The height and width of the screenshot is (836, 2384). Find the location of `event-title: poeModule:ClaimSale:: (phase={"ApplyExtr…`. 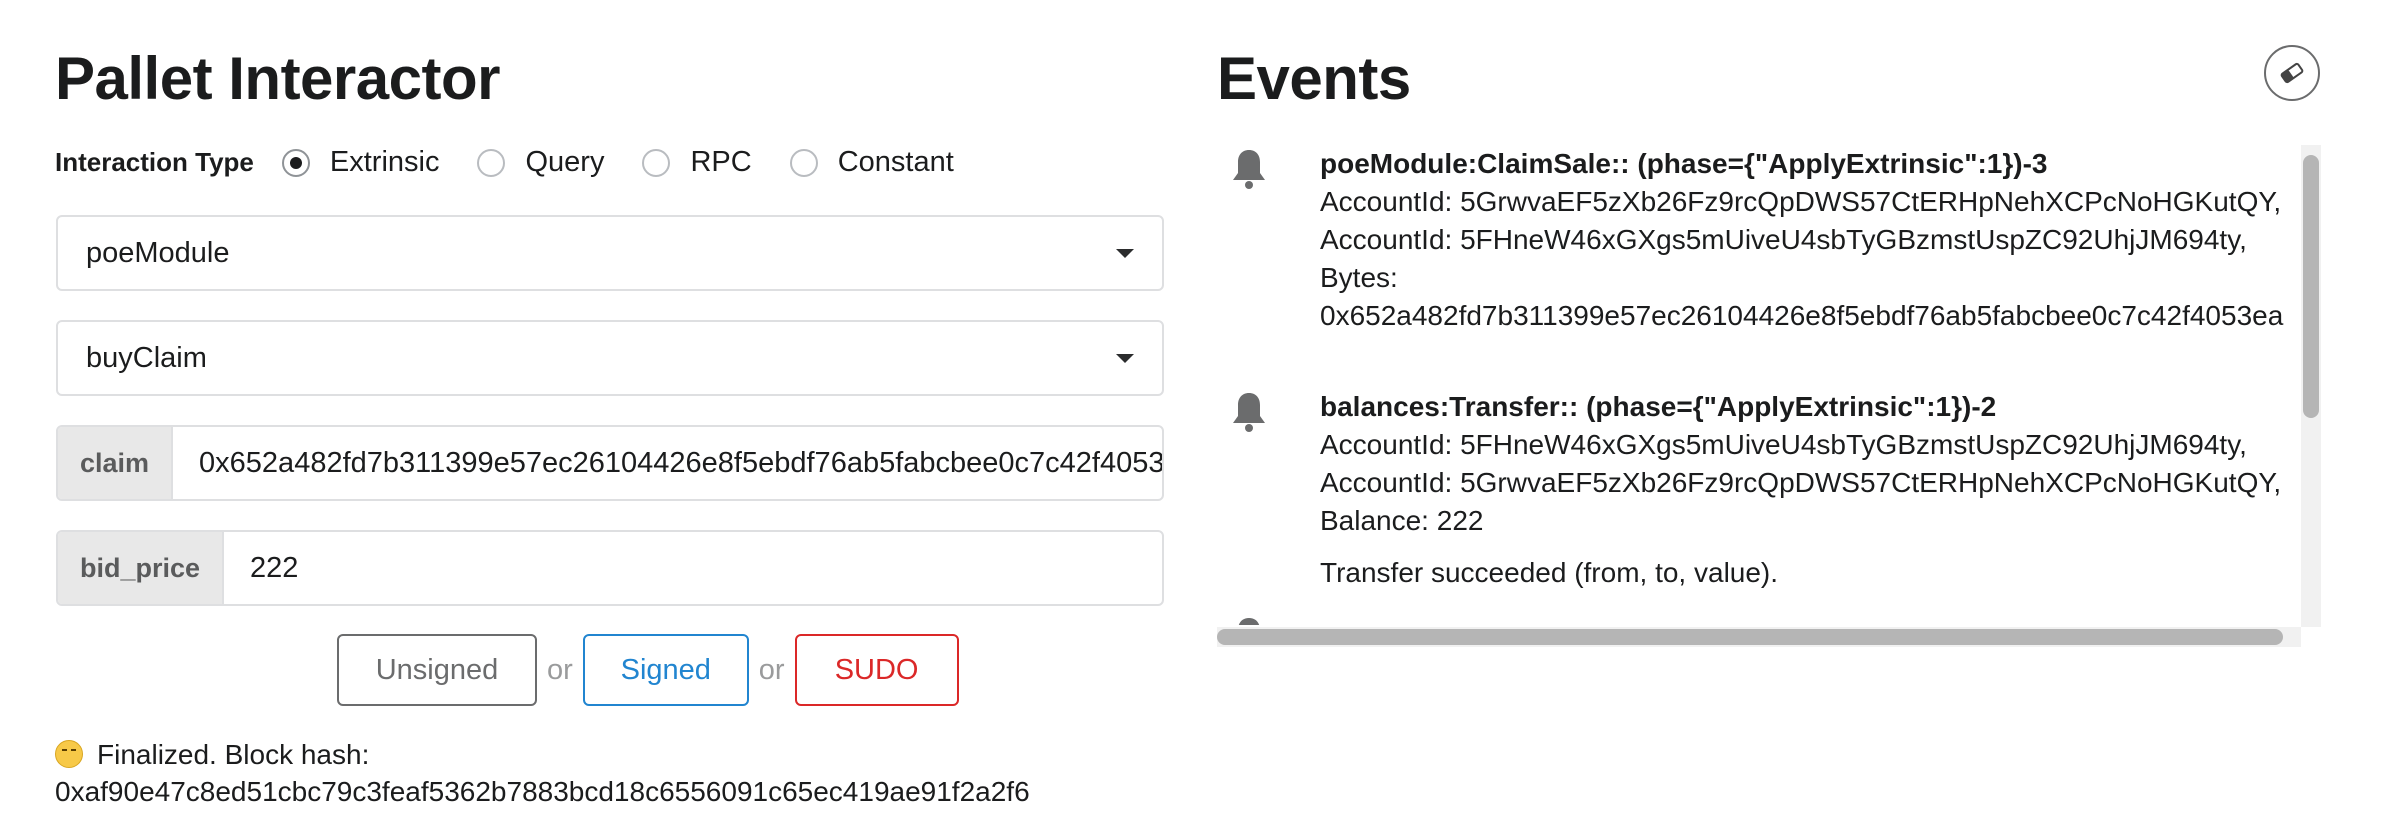

event-title: poeModule:ClaimSale:: (phase={"ApplyExtr… is located at coordinates (1684, 163).